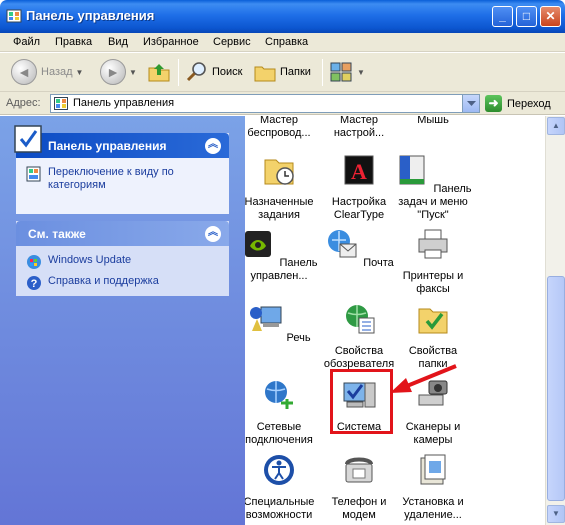 The height and width of the screenshot is (525, 565). I want to click on item-mouse: Мышь, so click(433, 121).